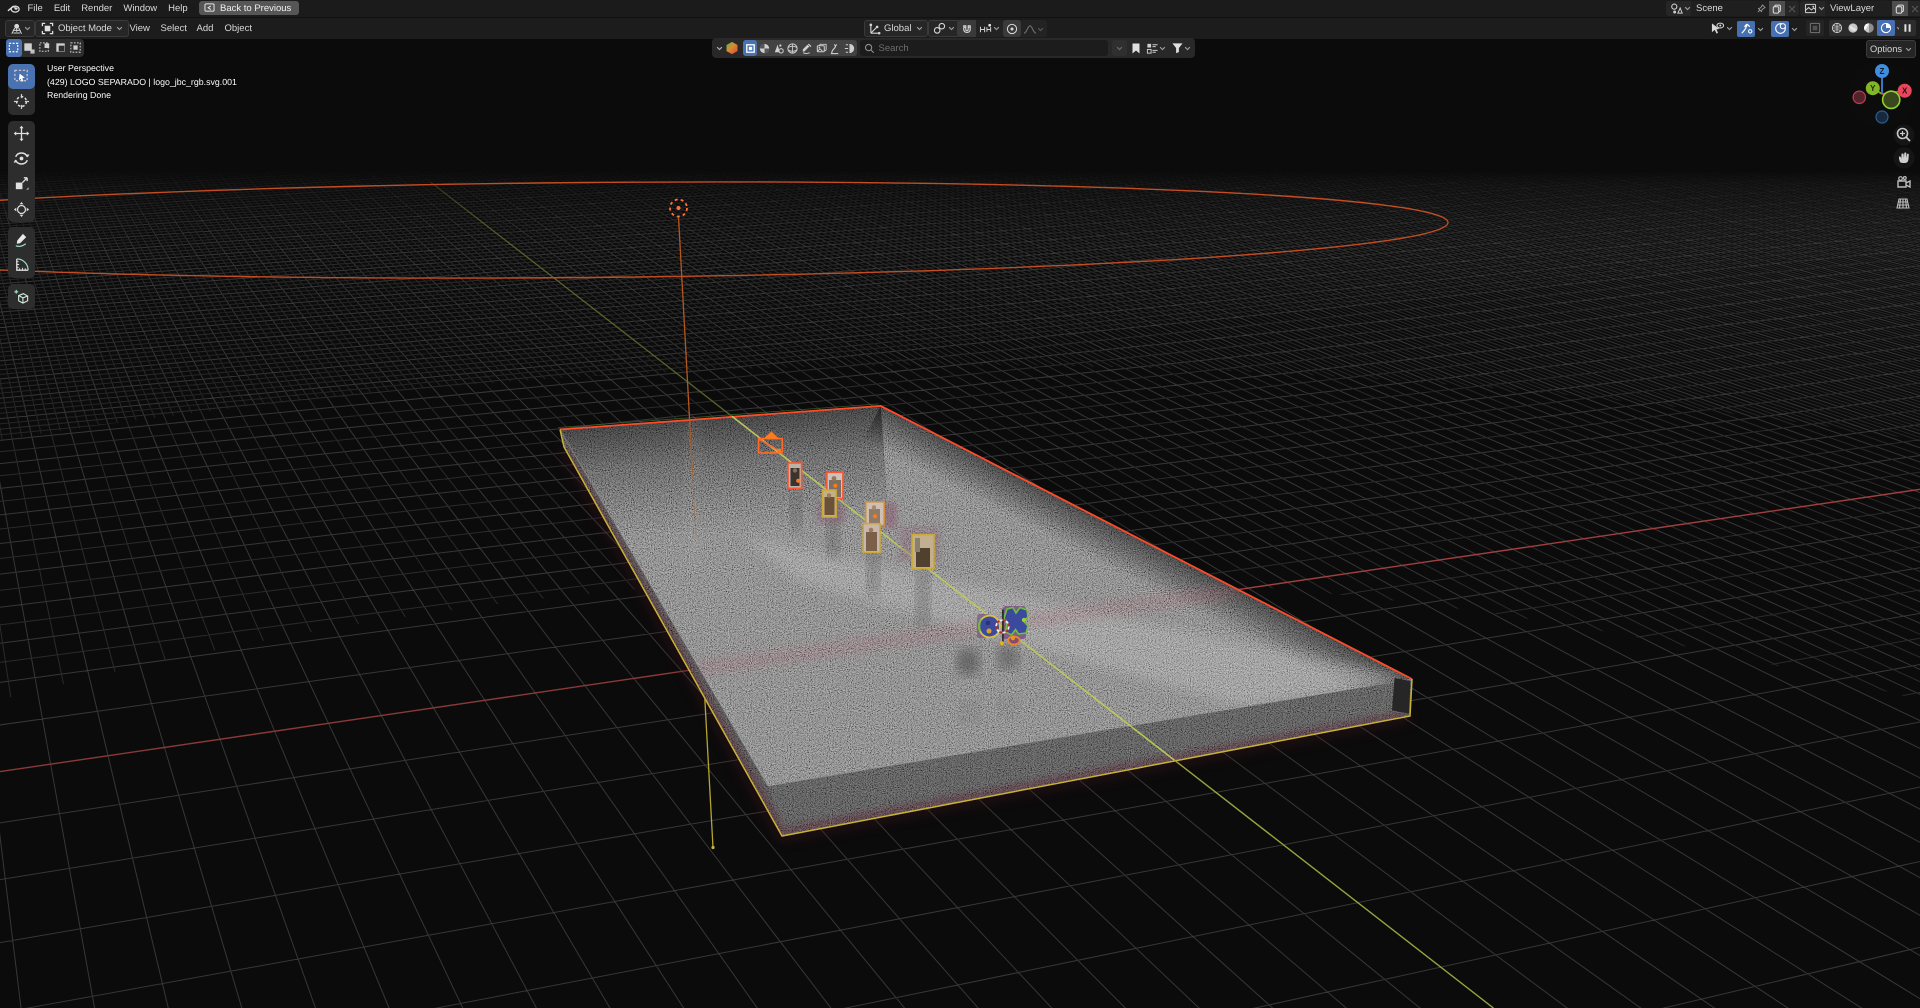 The image size is (1920, 1008). Describe the element at coordinates (1882, 71) in the screenshot. I see `svg-text: Z` at that location.